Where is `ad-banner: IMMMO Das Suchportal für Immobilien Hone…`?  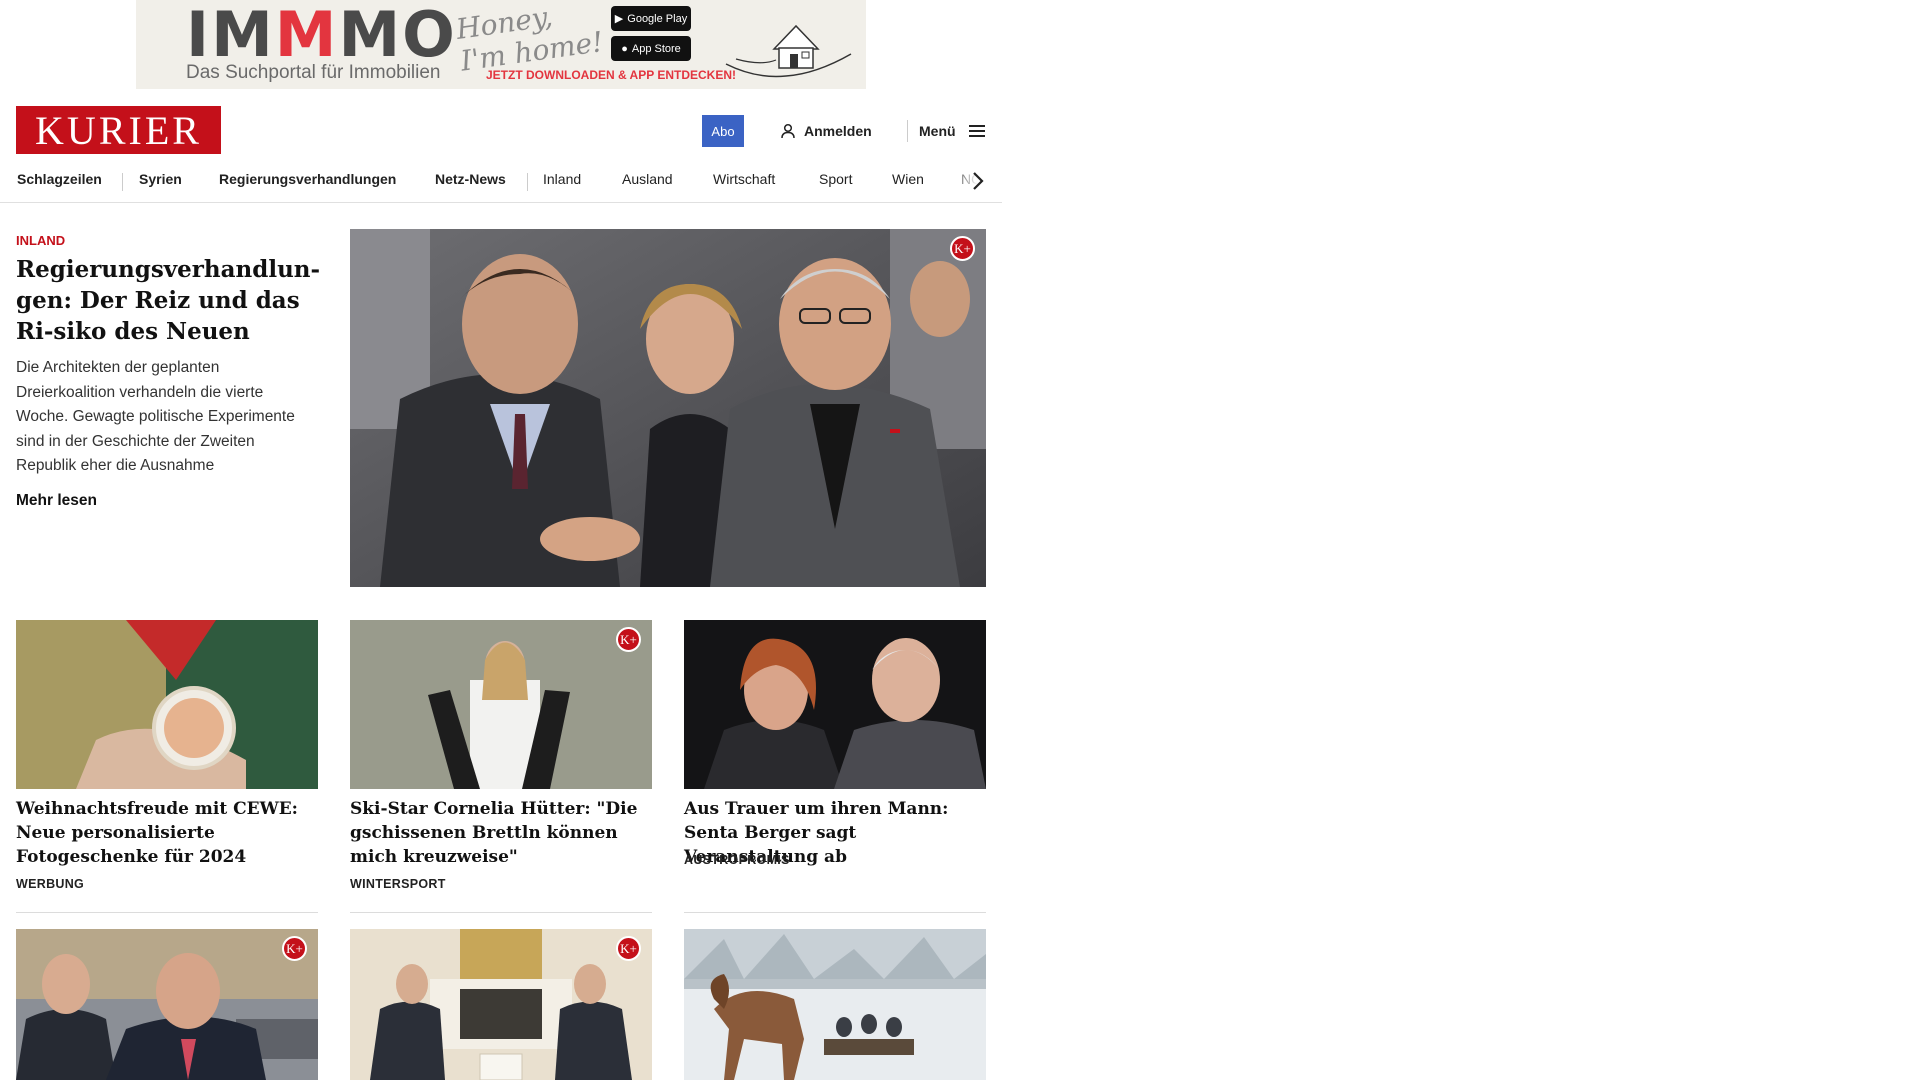
ad-banner: IMMMO Das Suchportal für Immobilien Hone… is located at coordinates (501, 44).